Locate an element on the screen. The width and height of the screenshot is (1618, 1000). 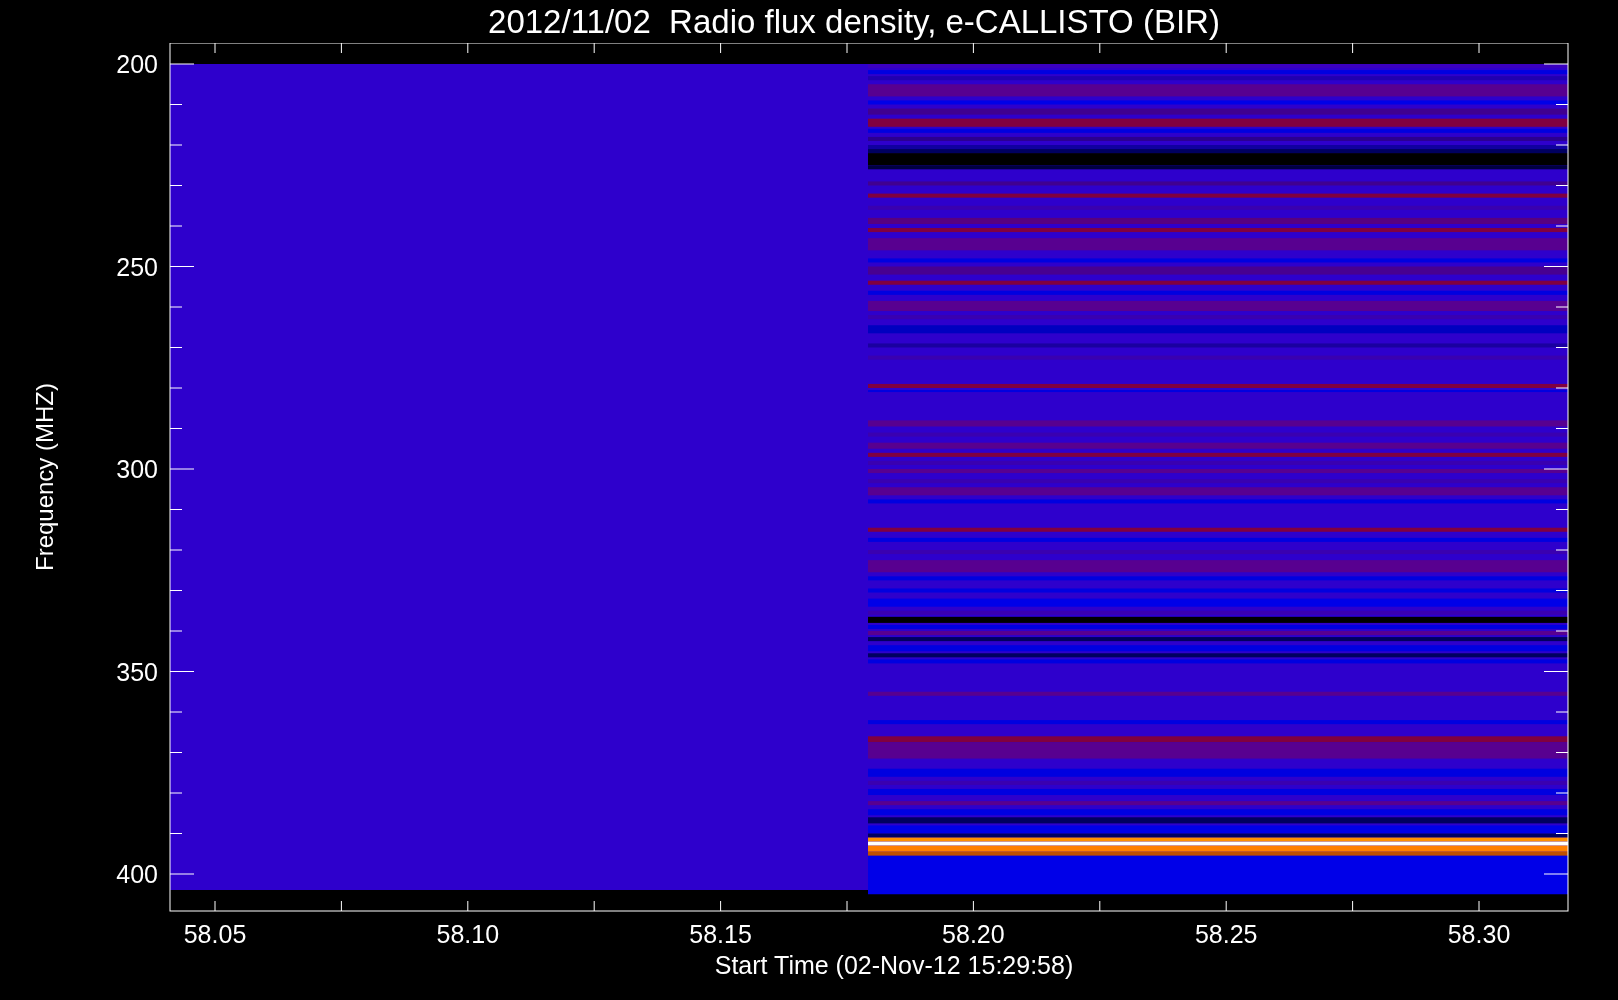
axis-label: Start Time (02-Nov-12 15:29:58) is located at coordinates (893, 965).